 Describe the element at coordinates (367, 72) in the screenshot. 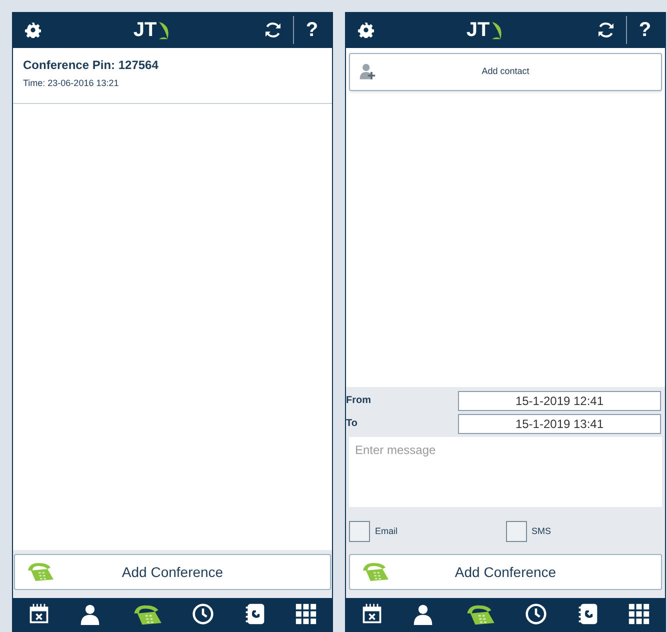

I see `add-person-icon` at that location.